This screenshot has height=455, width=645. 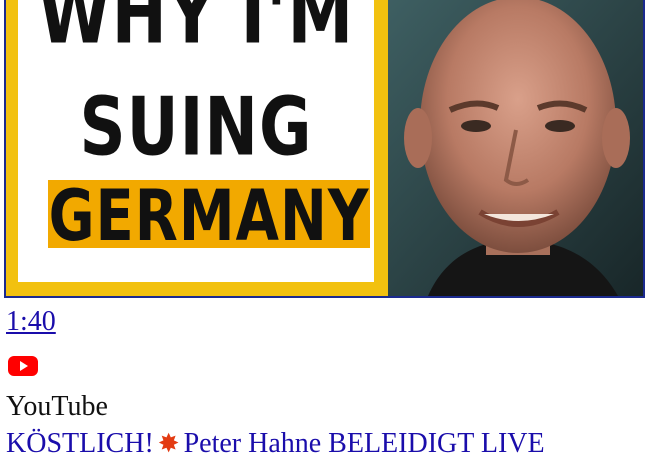 What do you see at coordinates (31, 322) in the screenshot?
I see `video-duration-link: 1:40` at bounding box center [31, 322].